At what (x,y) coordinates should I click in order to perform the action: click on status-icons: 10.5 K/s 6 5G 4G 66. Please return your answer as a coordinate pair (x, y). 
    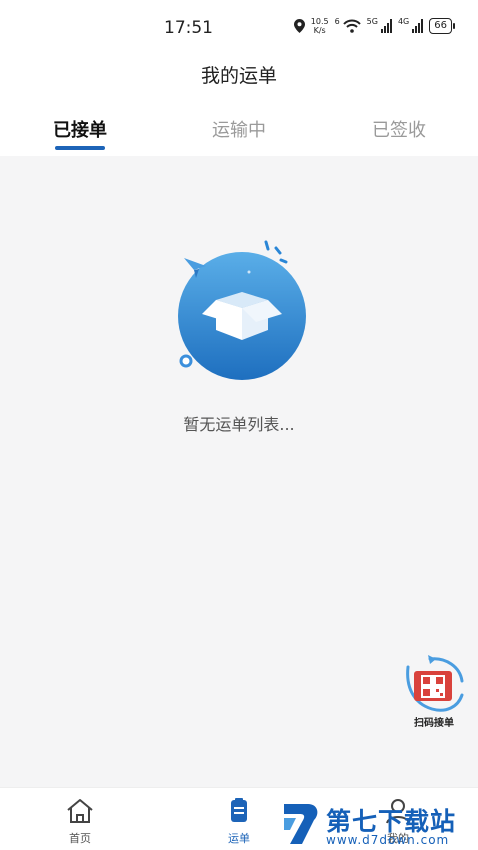
    Looking at the image, I should click on (374, 26).